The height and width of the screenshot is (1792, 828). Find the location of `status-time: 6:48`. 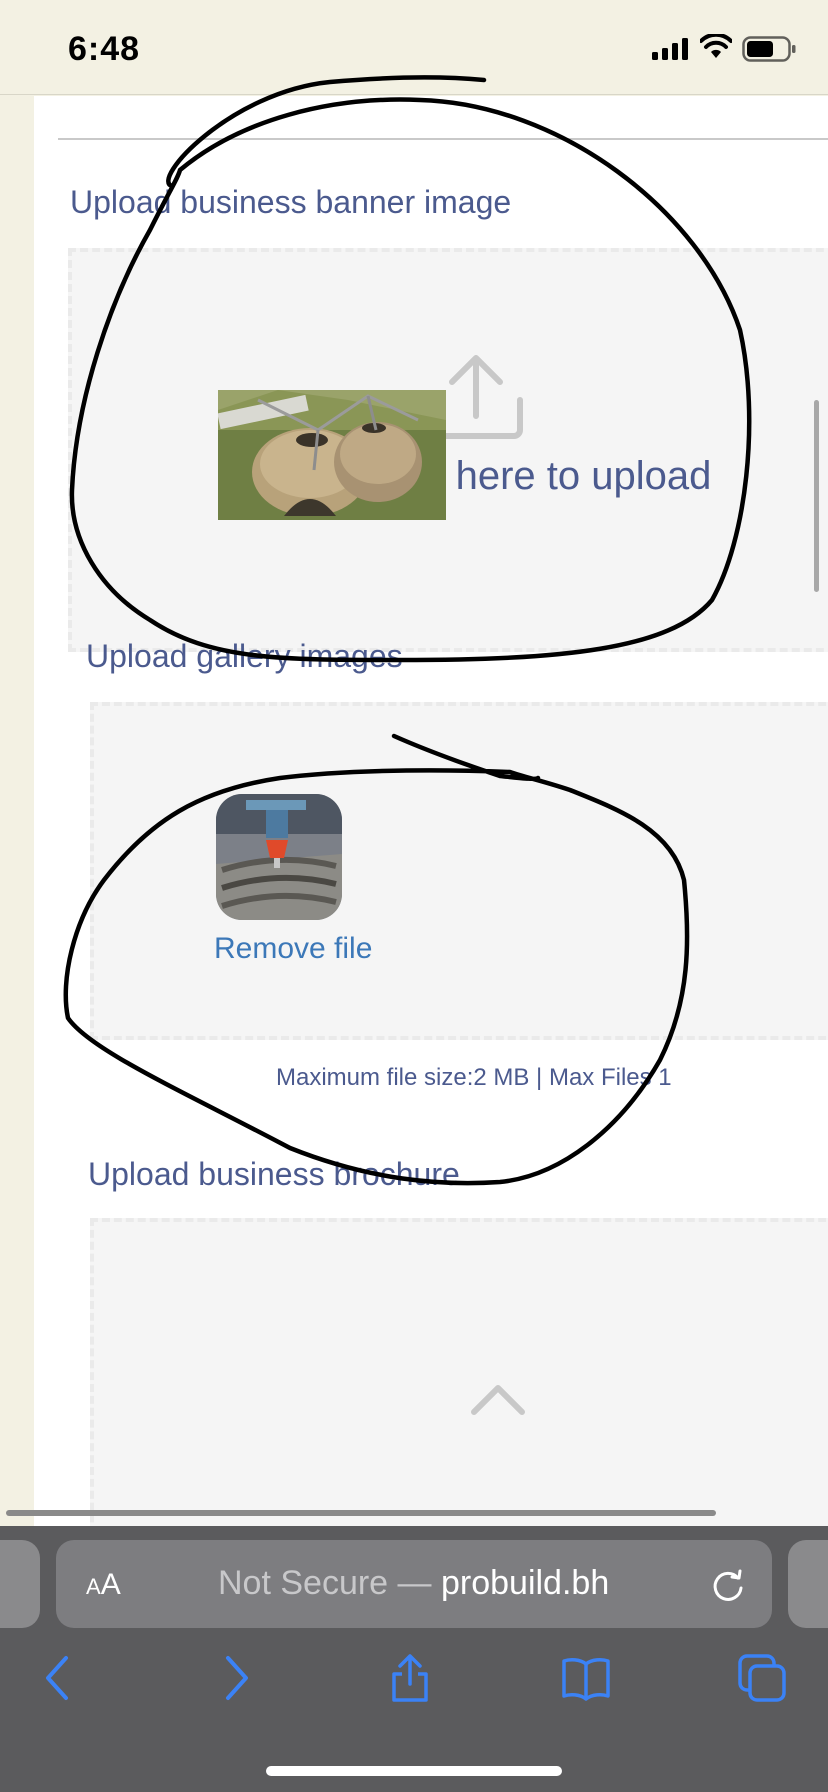

status-time: 6:48 is located at coordinates (104, 49).